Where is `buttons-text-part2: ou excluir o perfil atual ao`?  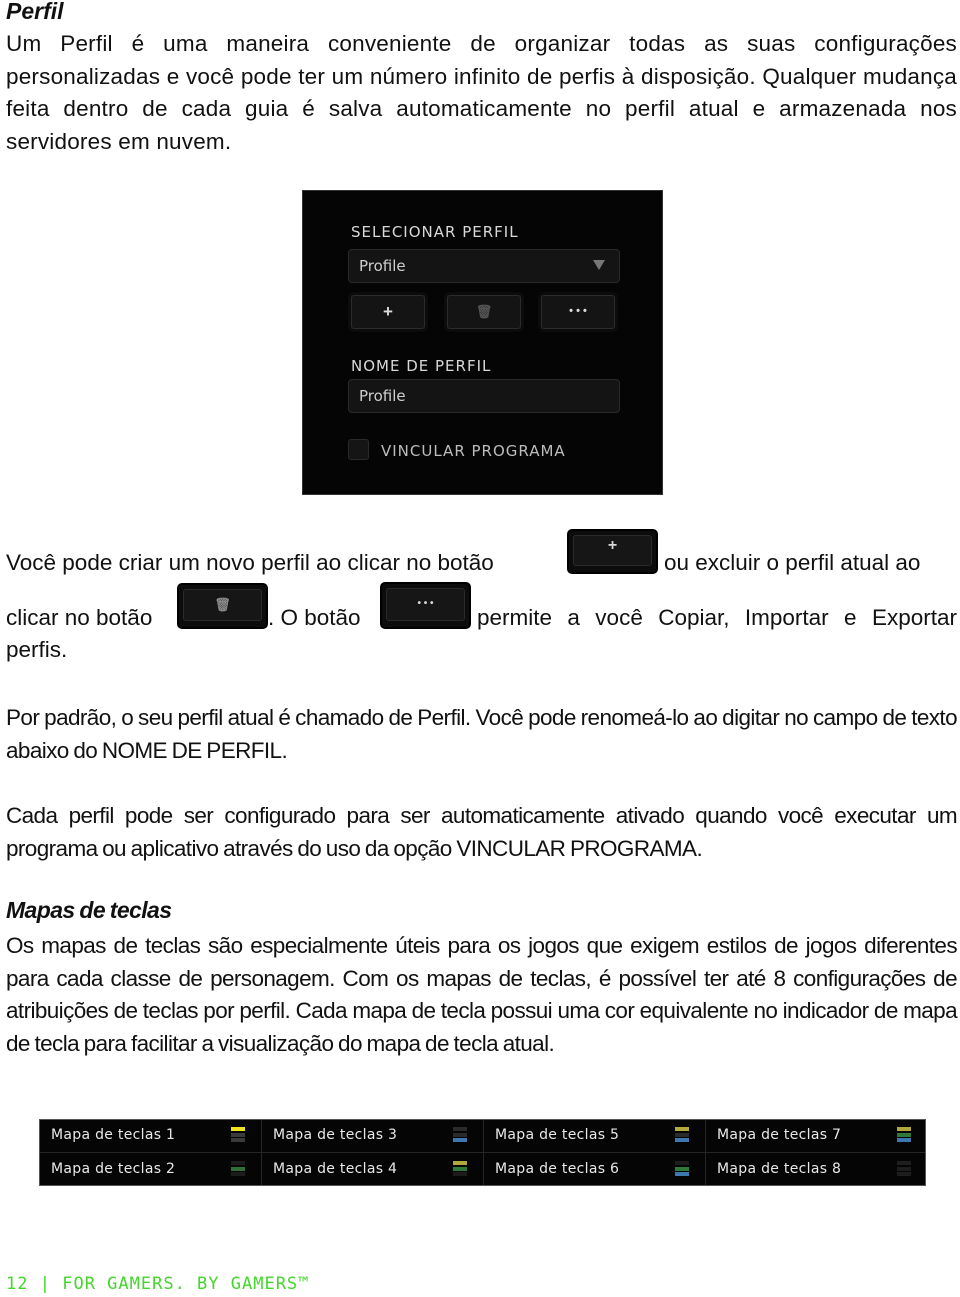
buttons-text-part2: ou excluir o perfil atual ao is located at coordinates (792, 562).